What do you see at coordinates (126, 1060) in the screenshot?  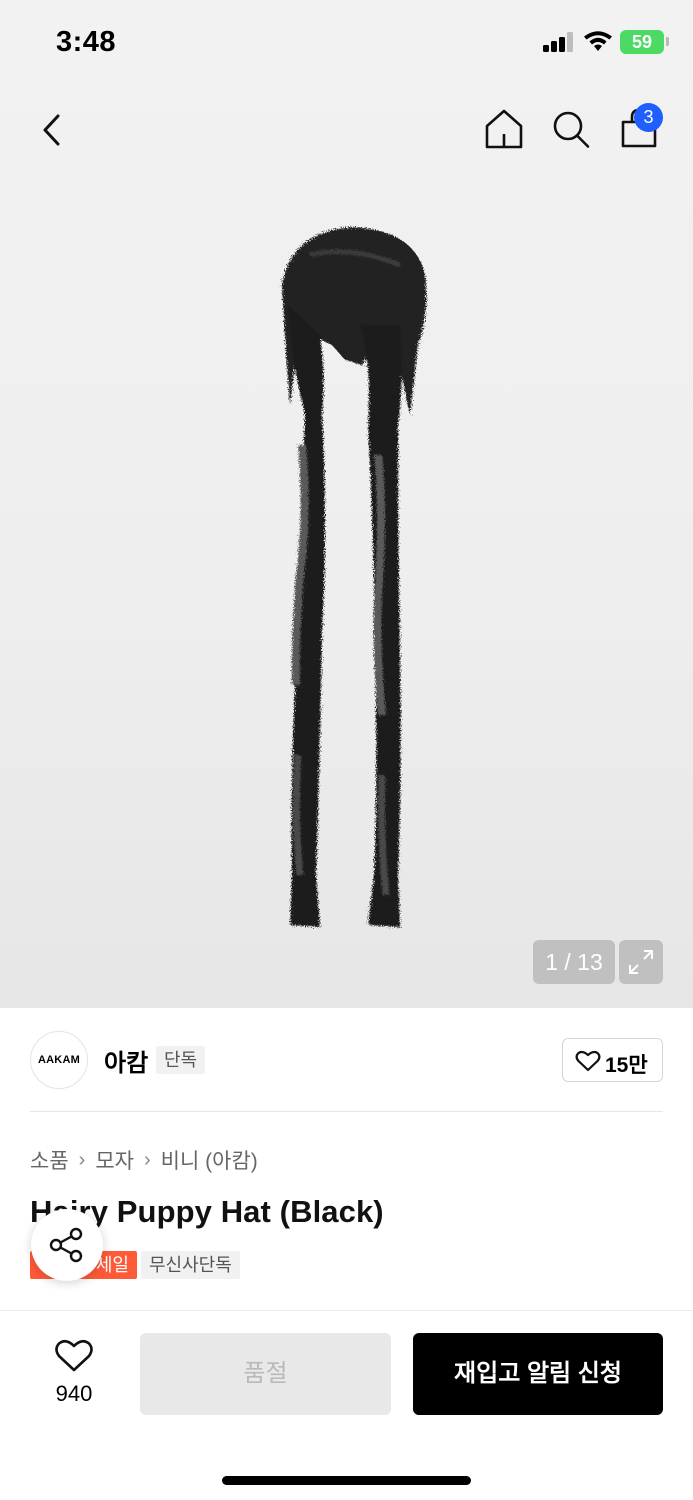 I see `brand-name: 아캄` at bounding box center [126, 1060].